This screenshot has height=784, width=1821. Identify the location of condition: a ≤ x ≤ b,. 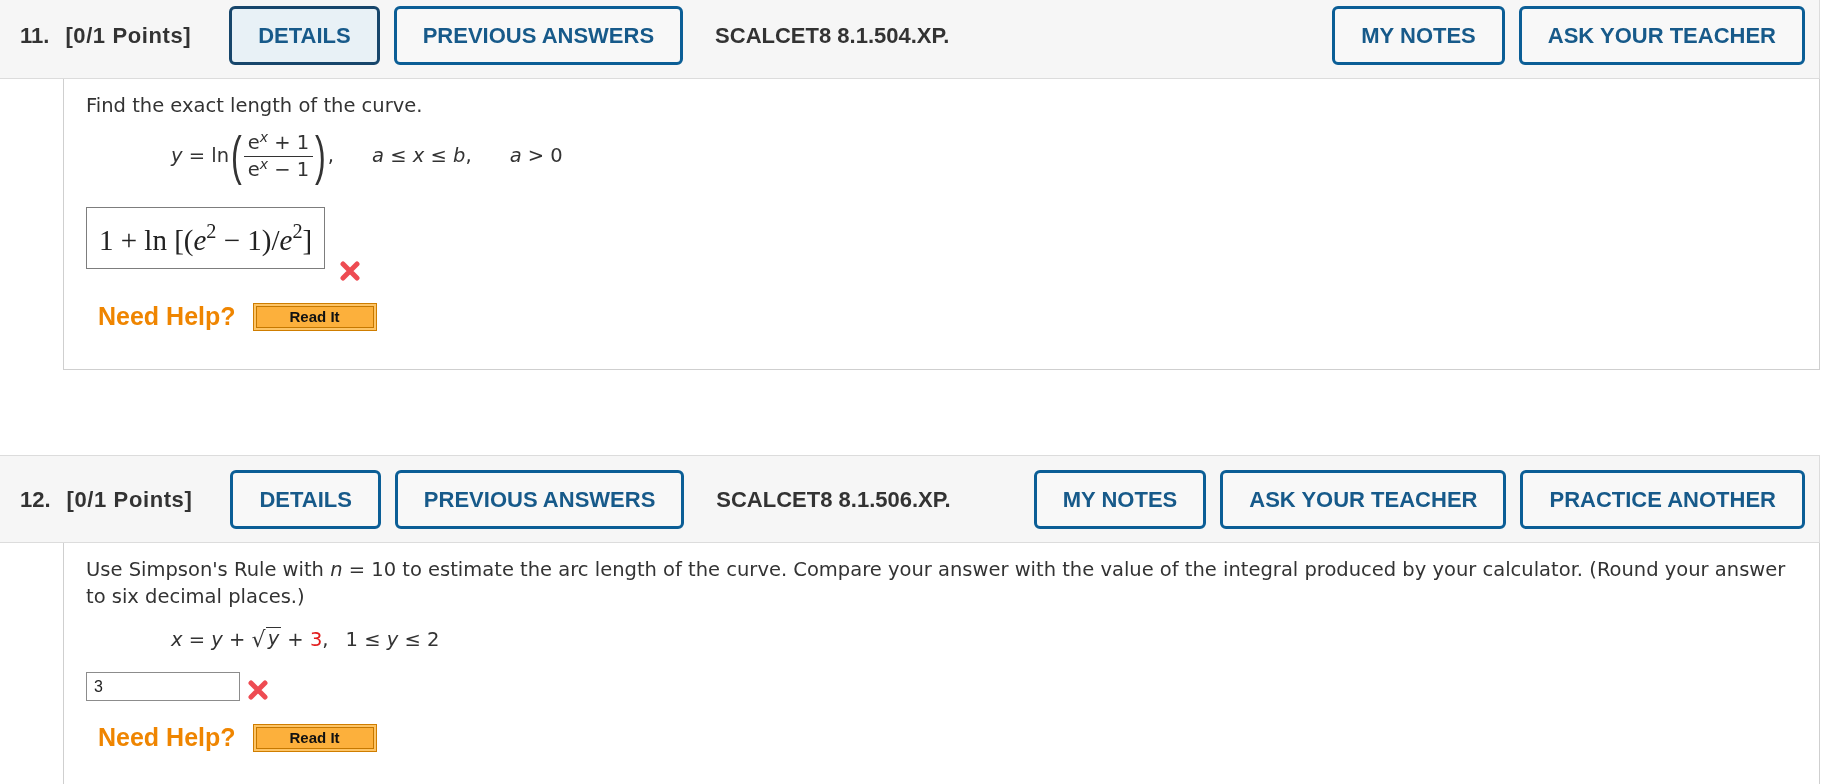
(422, 156).